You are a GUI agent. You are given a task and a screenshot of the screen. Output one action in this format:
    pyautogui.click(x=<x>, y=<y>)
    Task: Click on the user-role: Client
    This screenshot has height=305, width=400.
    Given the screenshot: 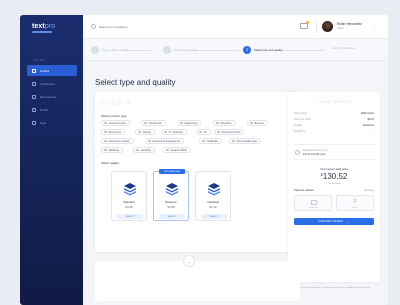 What is the action you would take?
    pyautogui.click(x=340, y=28)
    